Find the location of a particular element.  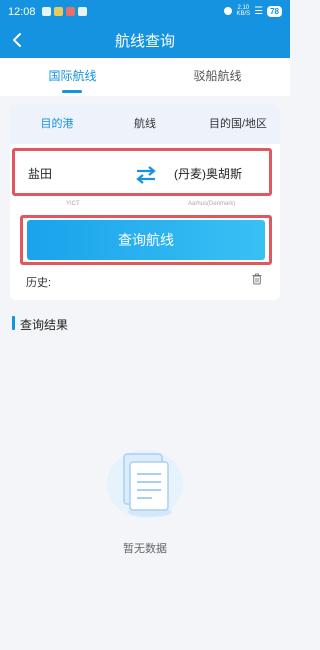

origin-port-field: 盐田 is located at coordinates (71, 174).